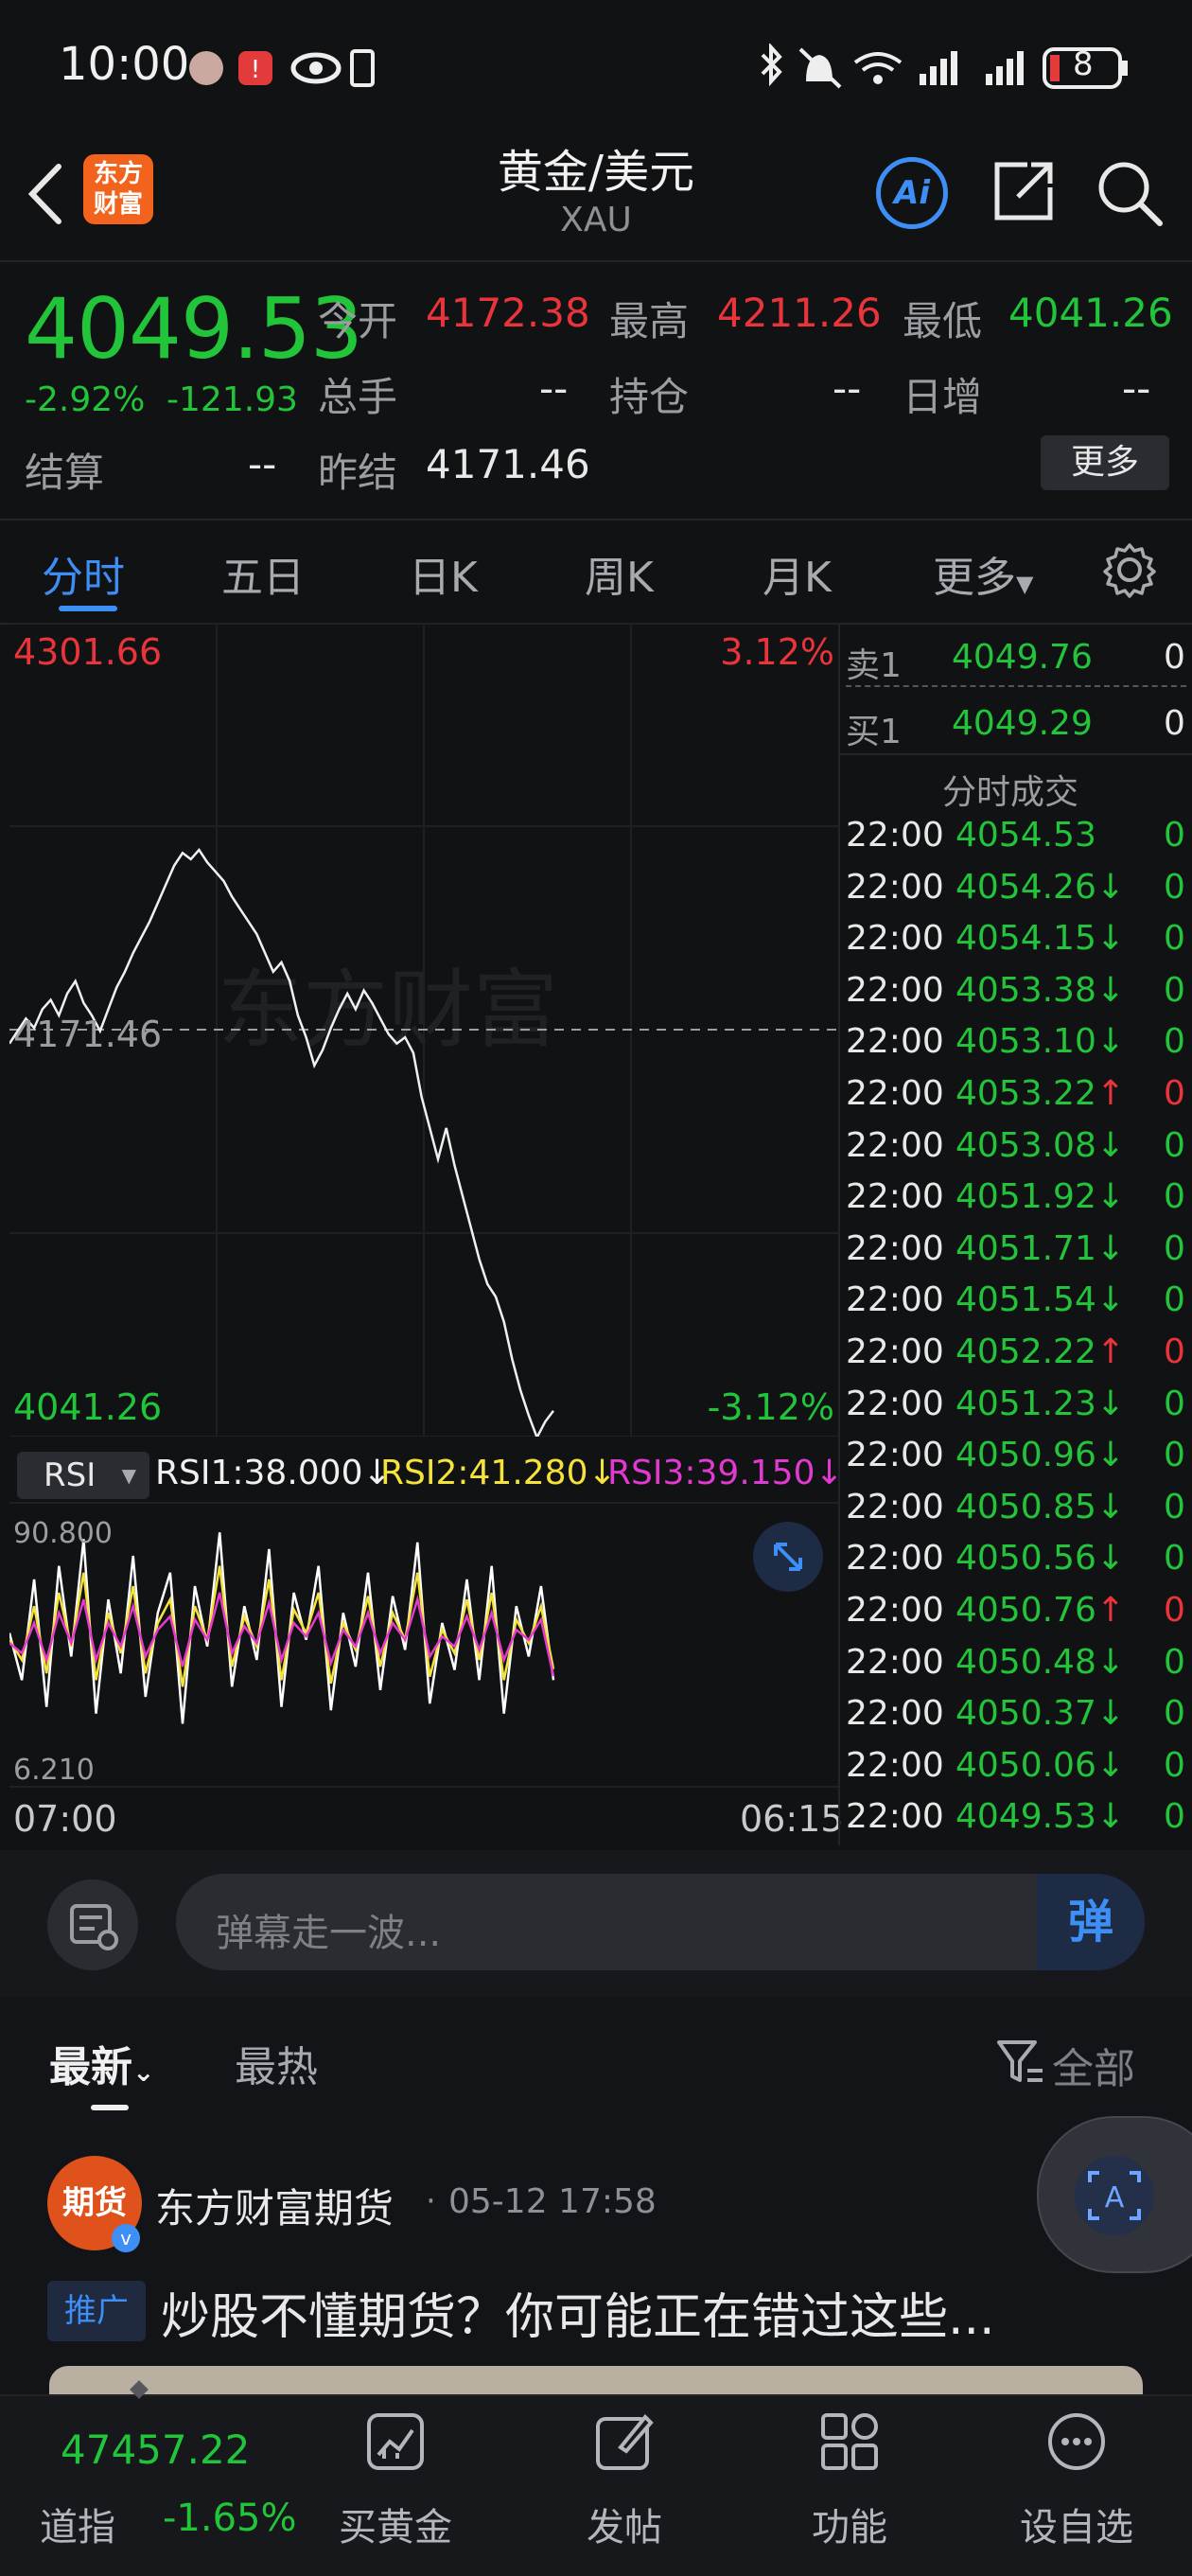 This screenshot has height=2576, width=1192. I want to click on brand-logo: 东方 财富, so click(118, 189).